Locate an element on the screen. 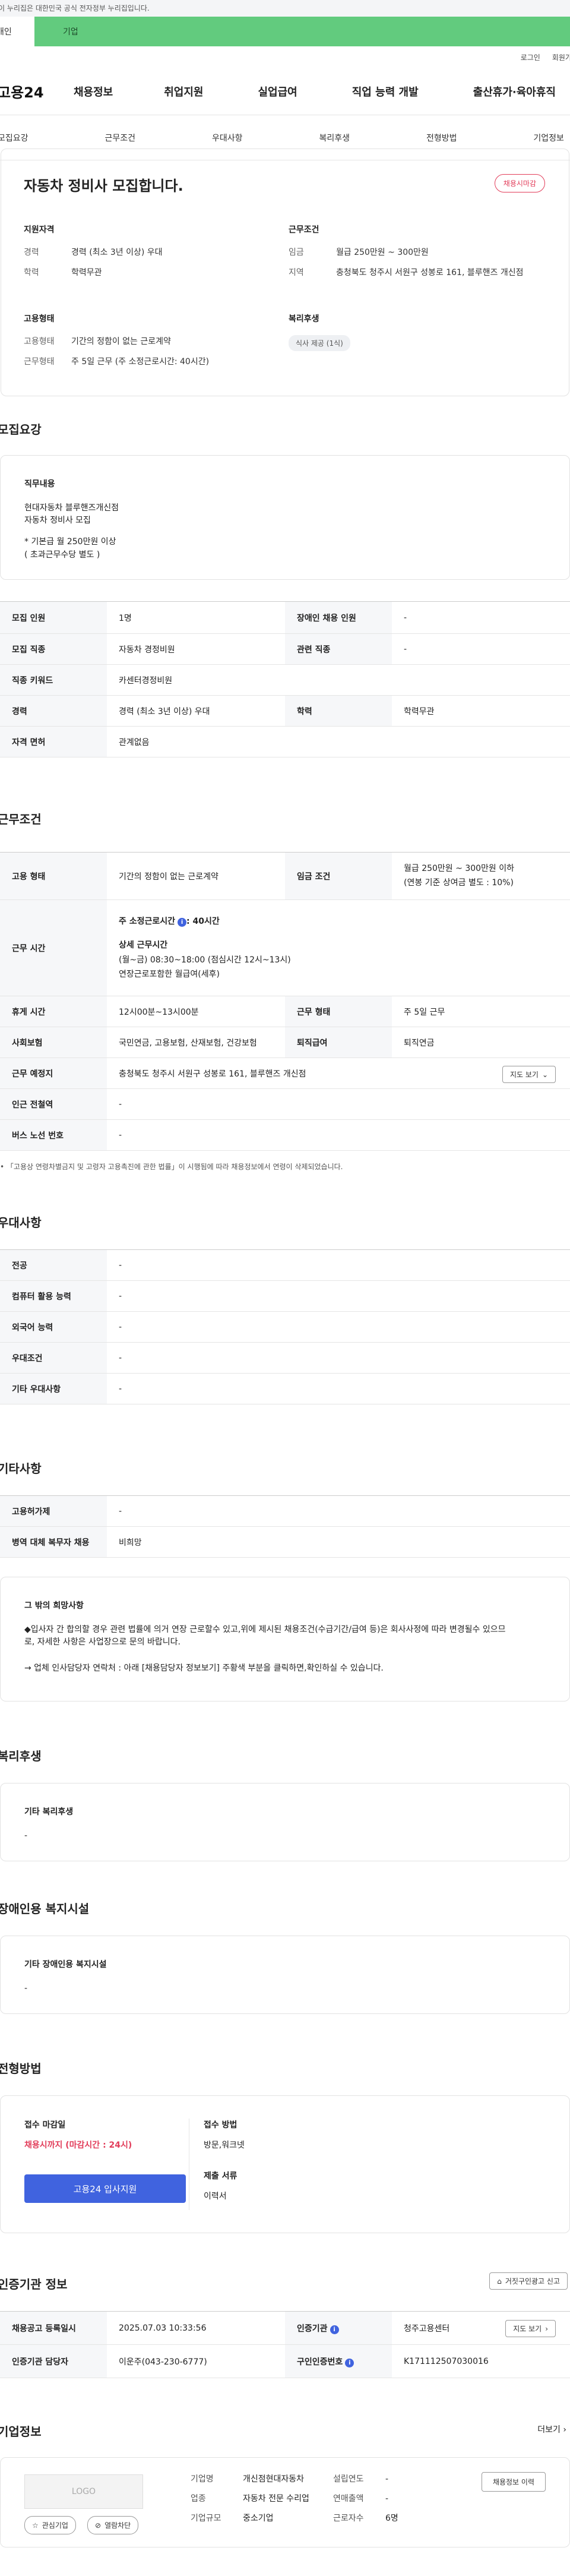  summary-region-value: 충청북도 청주시 서원구 성봉로 161, 블루핸즈 개신점 is located at coordinates (430, 272).